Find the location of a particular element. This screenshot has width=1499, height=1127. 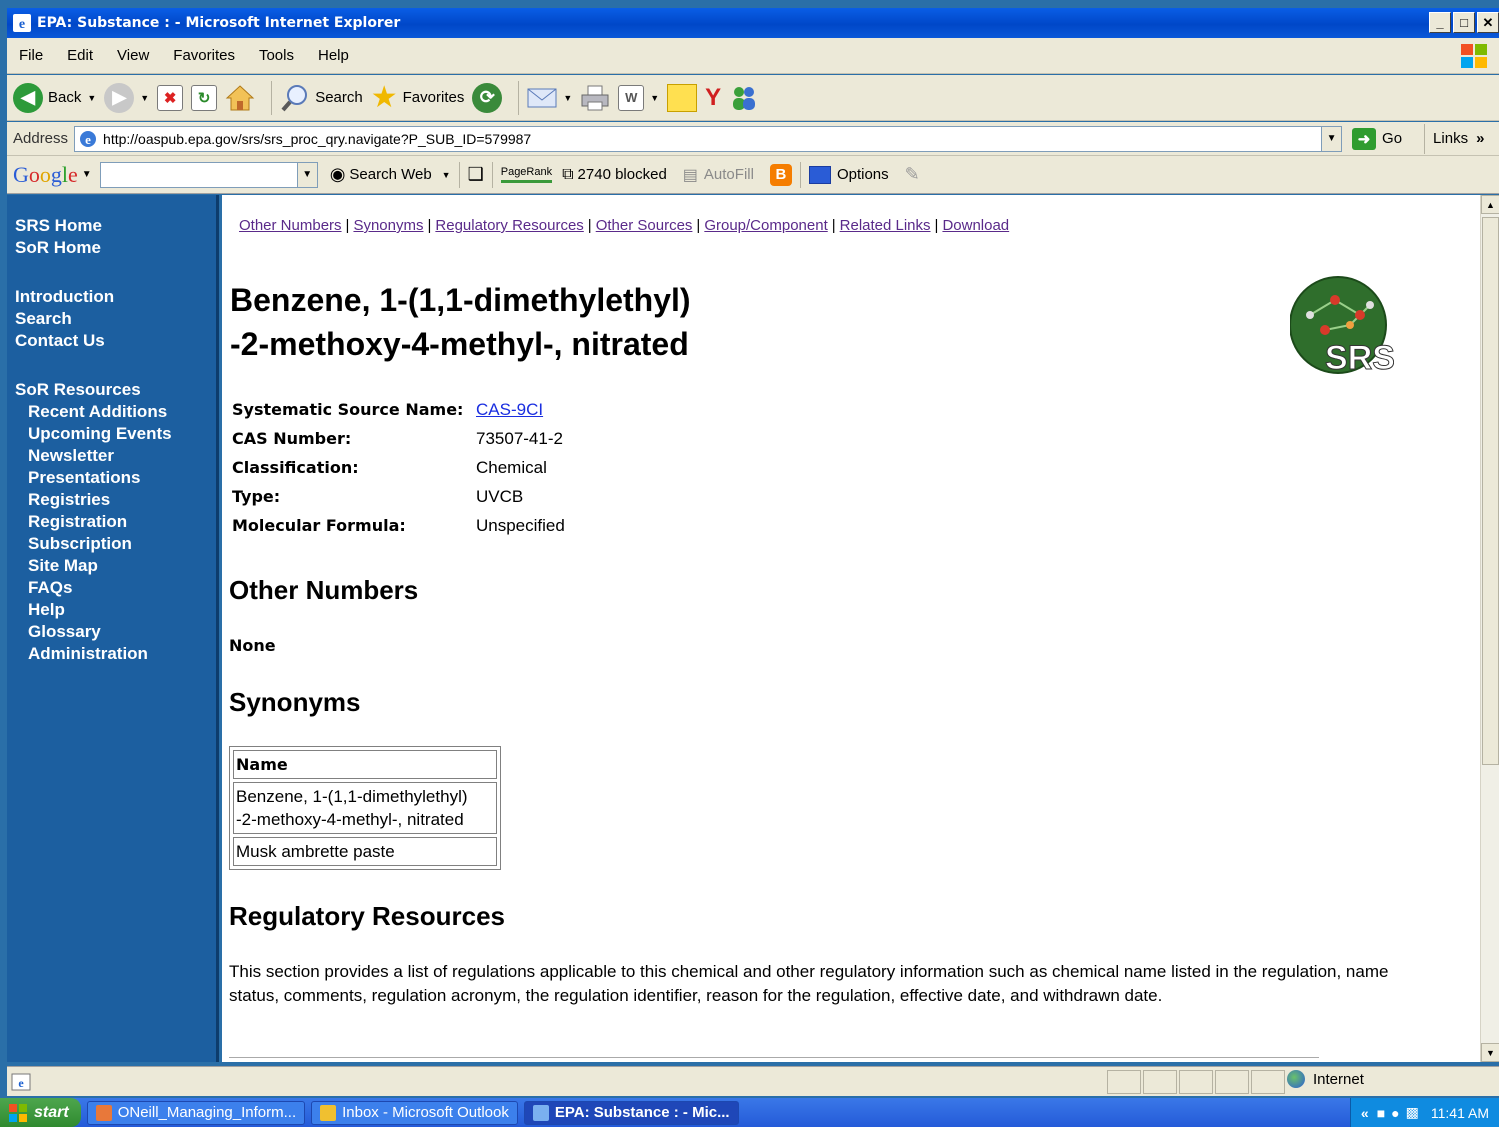

highlighter-button: ✎ is located at coordinates (912, 174).